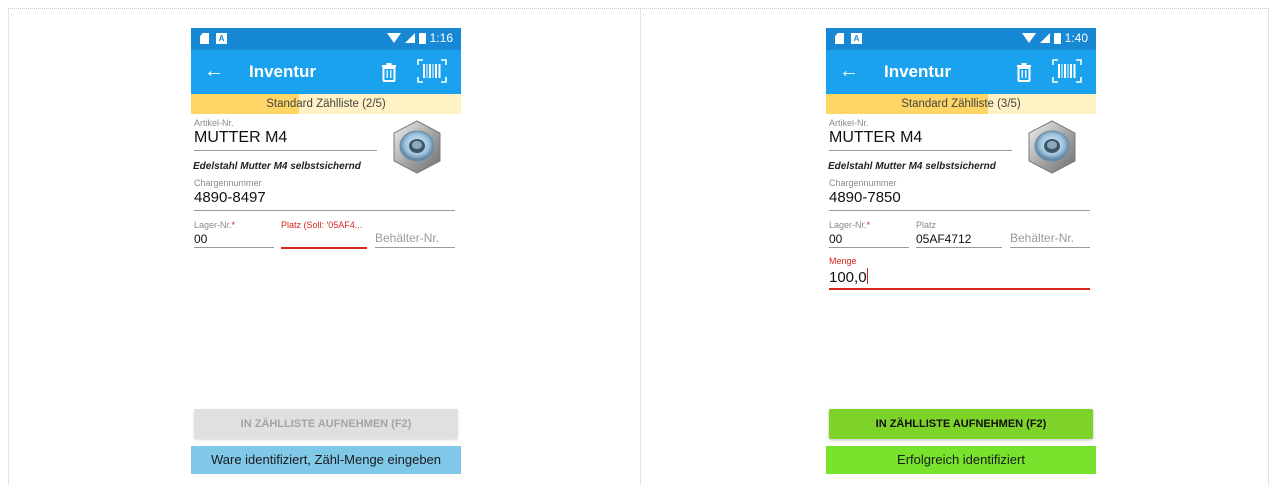 The height and width of the screenshot is (485, 1275). I want to click on status-bar: A 1:16, so click(326, 39).